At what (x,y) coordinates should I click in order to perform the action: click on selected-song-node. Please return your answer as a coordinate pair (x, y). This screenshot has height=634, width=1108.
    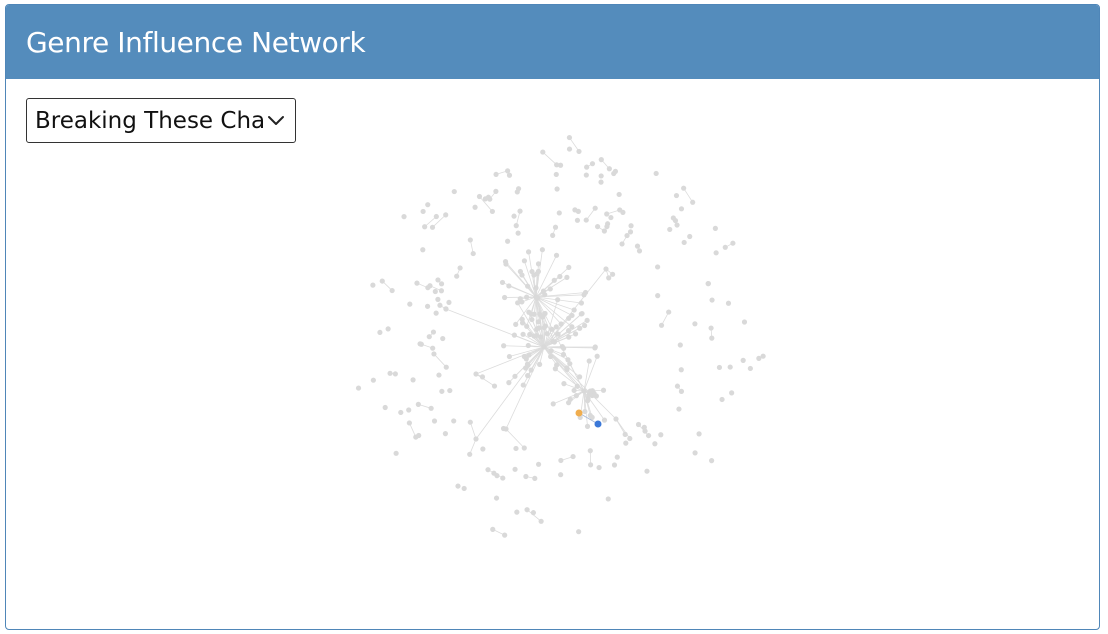
    Looking at the image, I should click on (598, 424).